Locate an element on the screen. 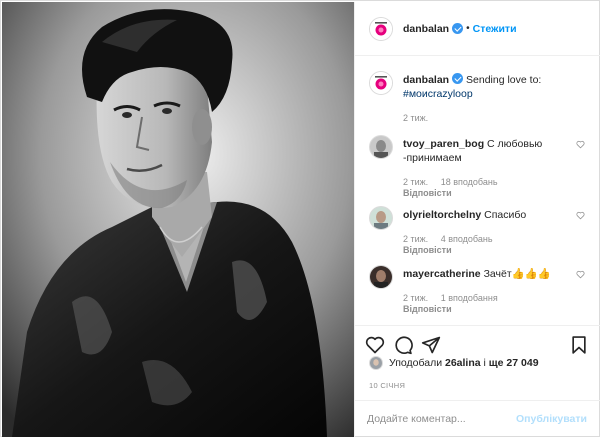 This screenshot has width=600, height=437. comment-icon is located at coordinates (403, 345).